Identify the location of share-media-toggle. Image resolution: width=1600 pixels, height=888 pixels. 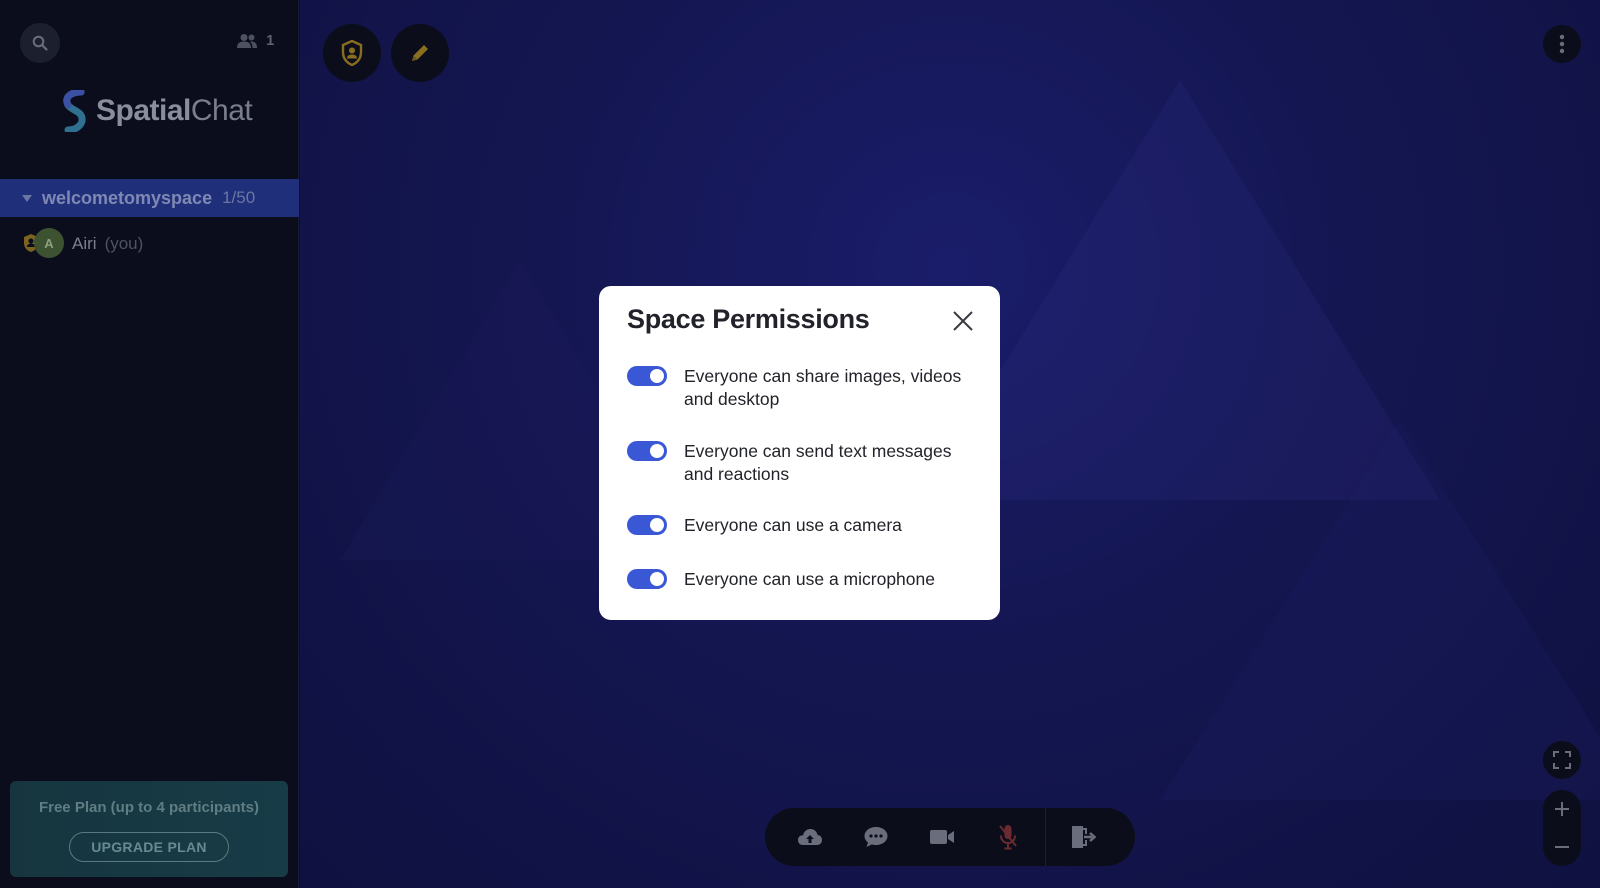
(647, 376).